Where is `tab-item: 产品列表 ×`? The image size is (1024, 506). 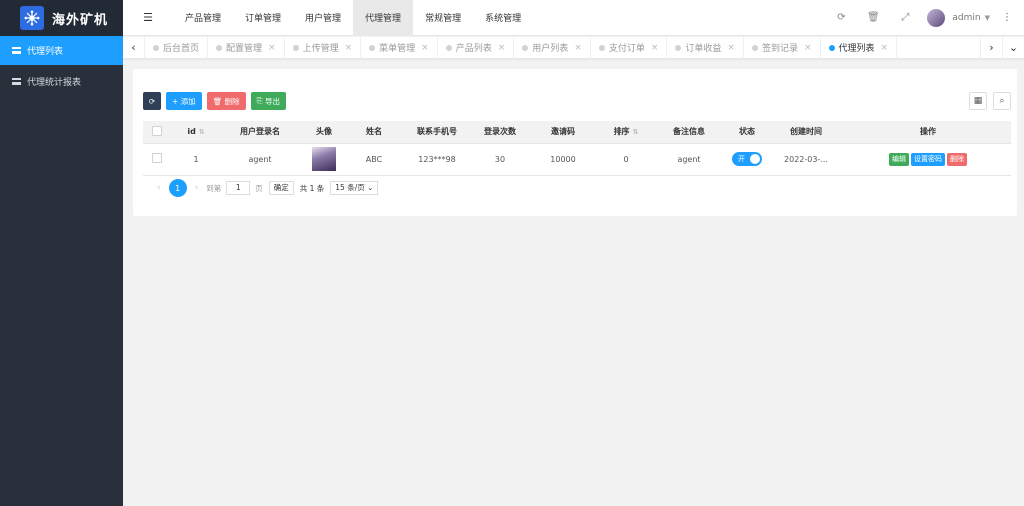 tab-item: 产品列表 × is located at coordinates (476, 47).